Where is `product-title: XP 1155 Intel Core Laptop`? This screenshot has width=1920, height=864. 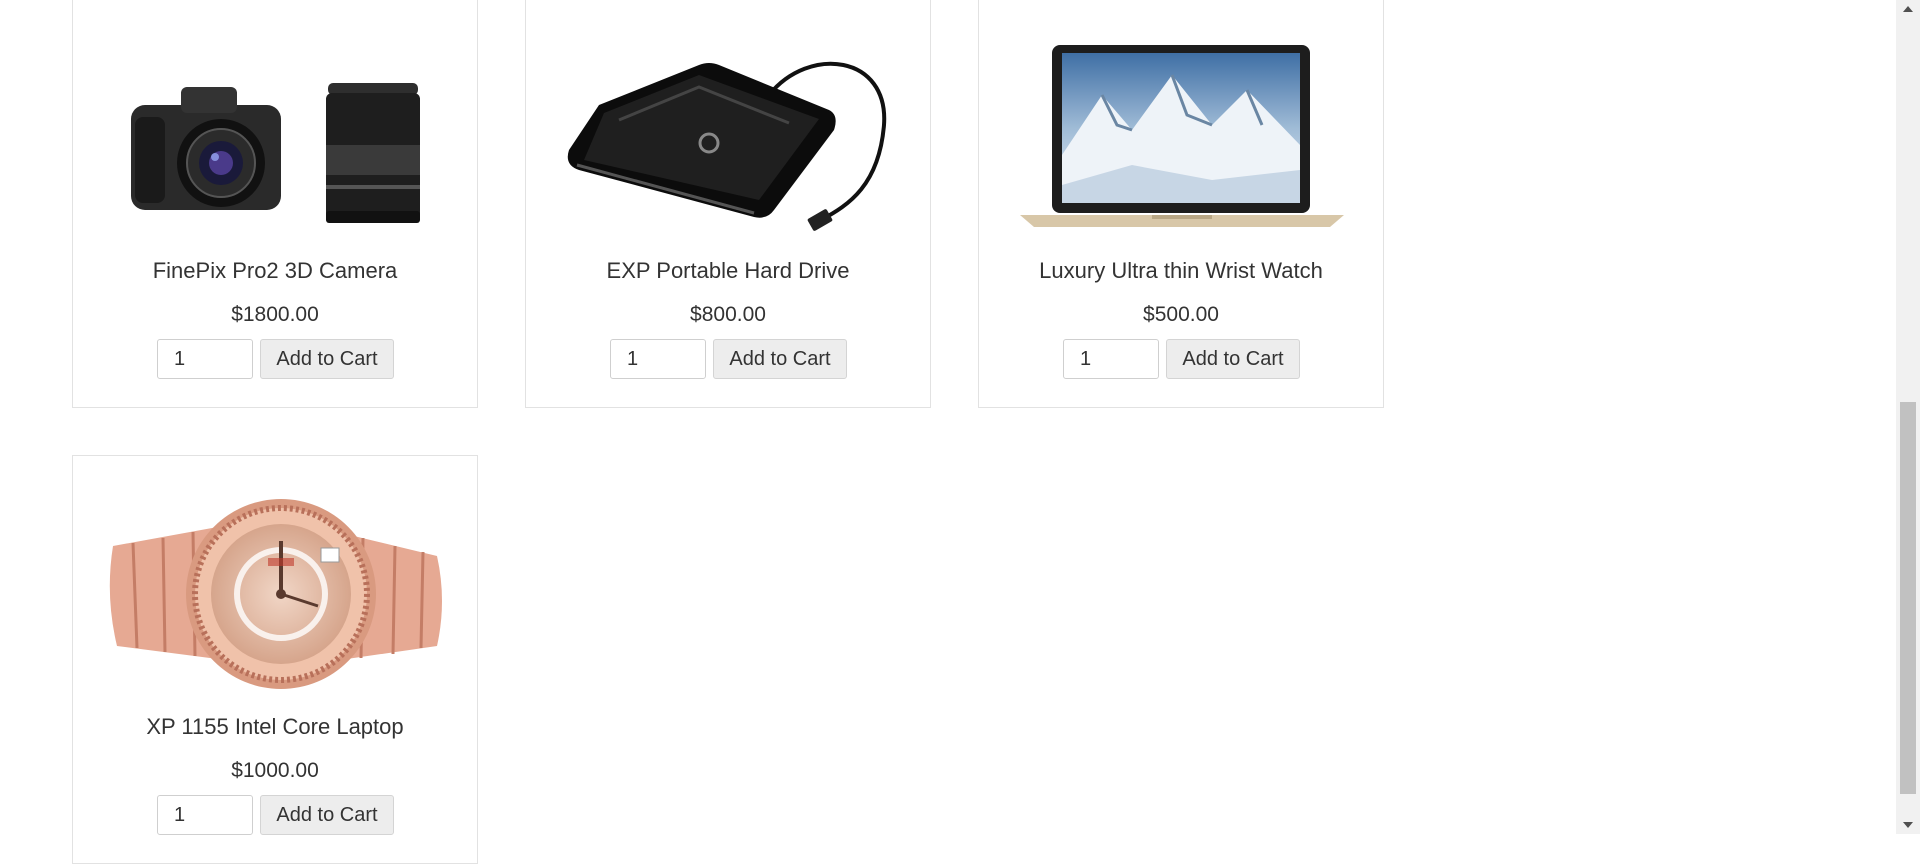
product-title: XP 1155 Intel Core Laptop is located at coordinates (275, 727).